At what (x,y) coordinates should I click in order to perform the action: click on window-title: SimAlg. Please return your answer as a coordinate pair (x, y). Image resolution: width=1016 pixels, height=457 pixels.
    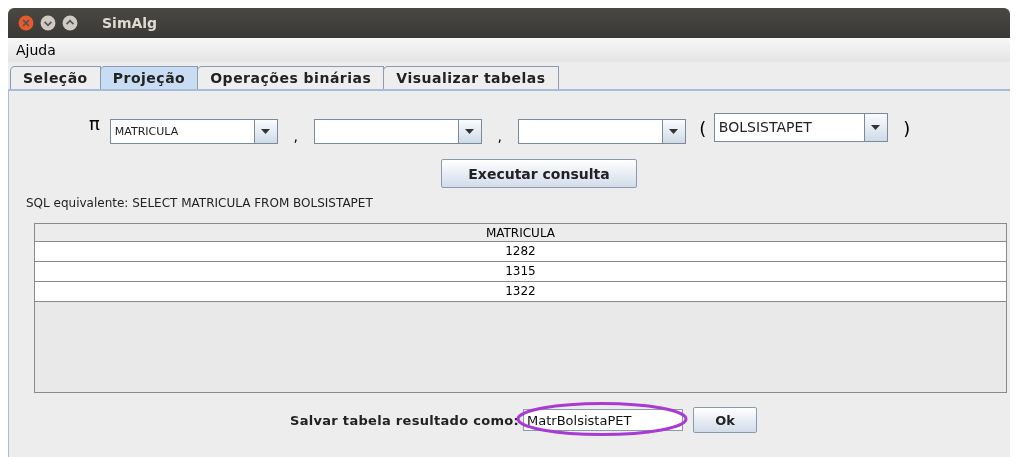
    Looking at the image, I should click on (130, 23).